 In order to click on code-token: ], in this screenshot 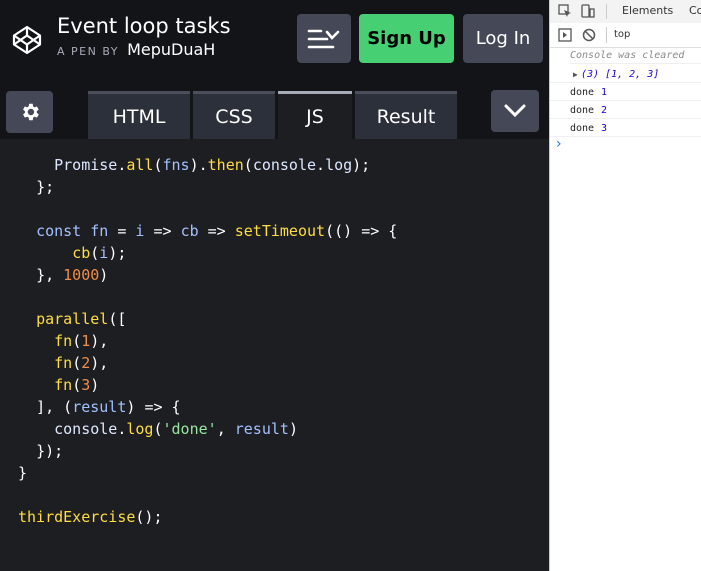, I will do `click(45, 407)`.